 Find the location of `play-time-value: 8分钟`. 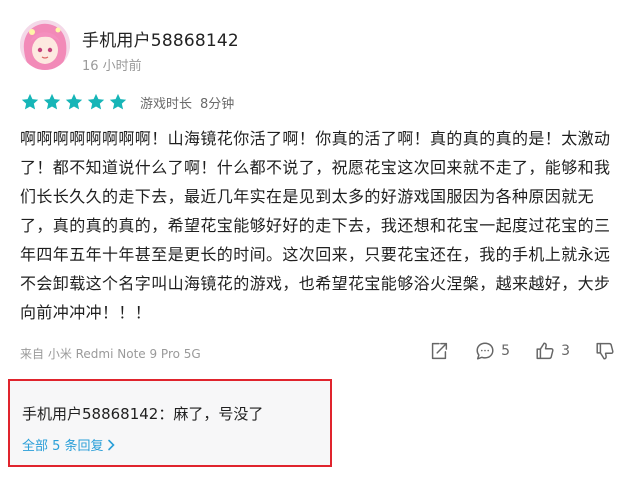

play-time-value: 8分钟 is located at coordinates (217, 104).